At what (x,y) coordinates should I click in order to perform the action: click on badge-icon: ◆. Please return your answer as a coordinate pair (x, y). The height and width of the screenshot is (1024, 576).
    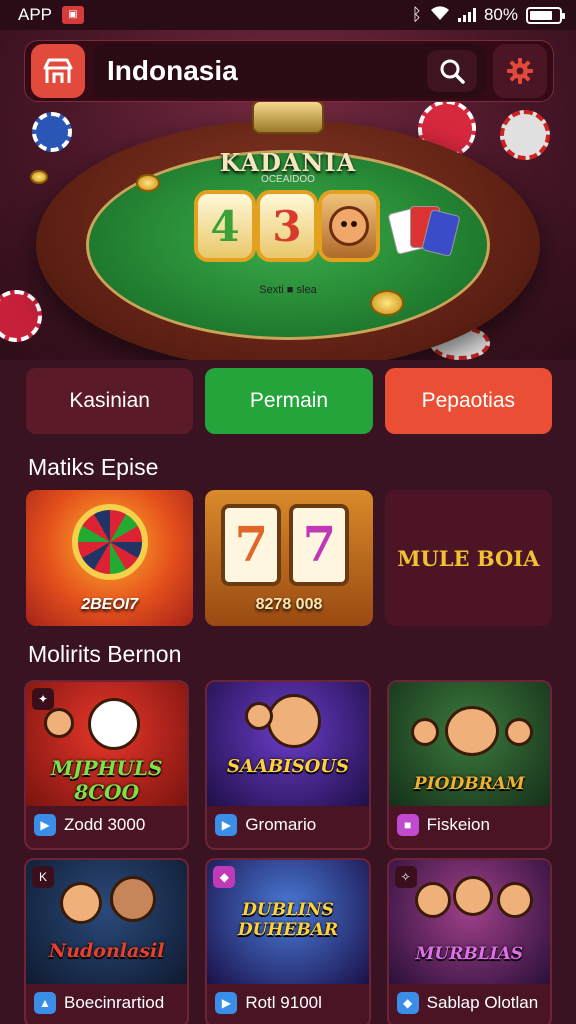
    Looking at the image, I should click on (224, 877).